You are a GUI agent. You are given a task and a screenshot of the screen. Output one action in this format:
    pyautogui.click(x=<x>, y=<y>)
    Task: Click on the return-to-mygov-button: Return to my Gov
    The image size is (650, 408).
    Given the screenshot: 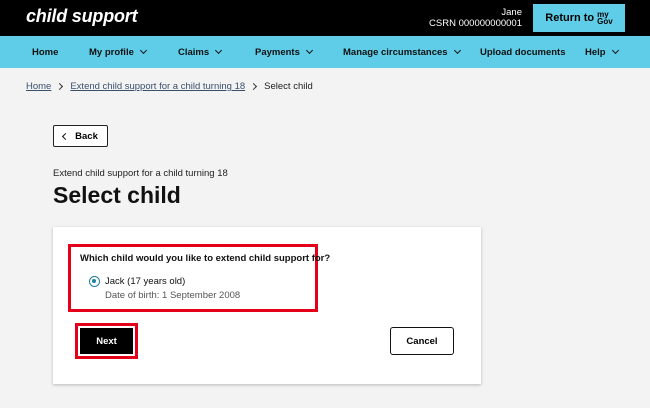 What is the action you would take?
    pyautogui.click(x=579, y=18)
    